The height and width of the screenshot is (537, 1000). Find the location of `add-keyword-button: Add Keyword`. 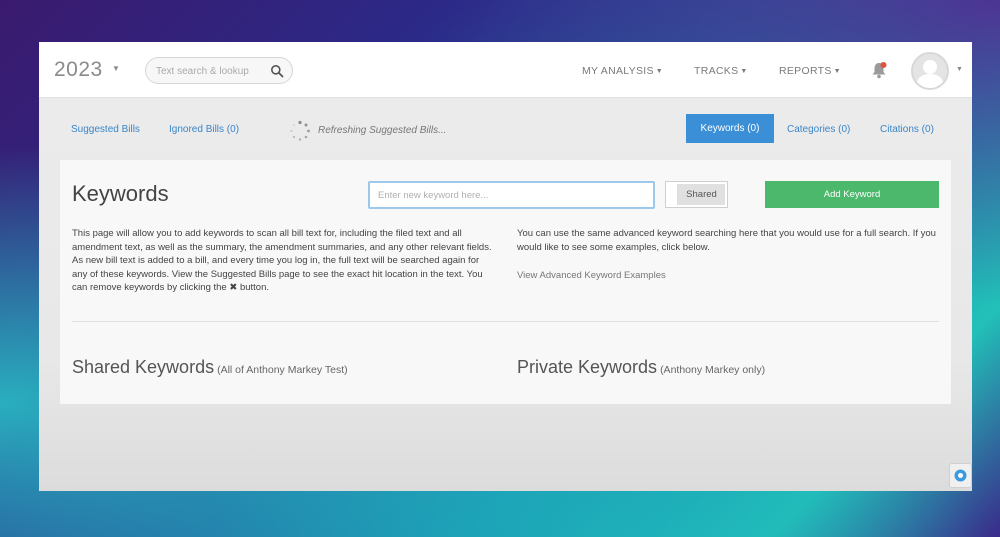

add-keyword-button: Add Keyword is located at coordinates (852, 194).